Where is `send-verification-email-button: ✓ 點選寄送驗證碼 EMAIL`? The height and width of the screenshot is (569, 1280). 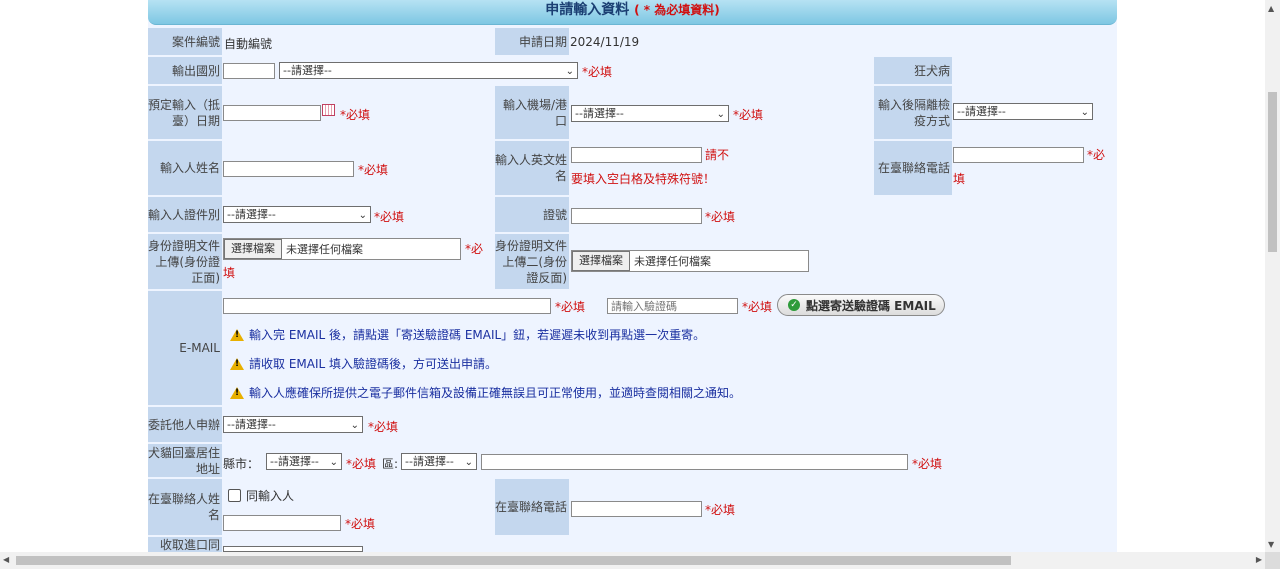
send-verification-email-button: ✓ 點選寄送驗證碼 EMAIL is located at coordinates (861, 305).